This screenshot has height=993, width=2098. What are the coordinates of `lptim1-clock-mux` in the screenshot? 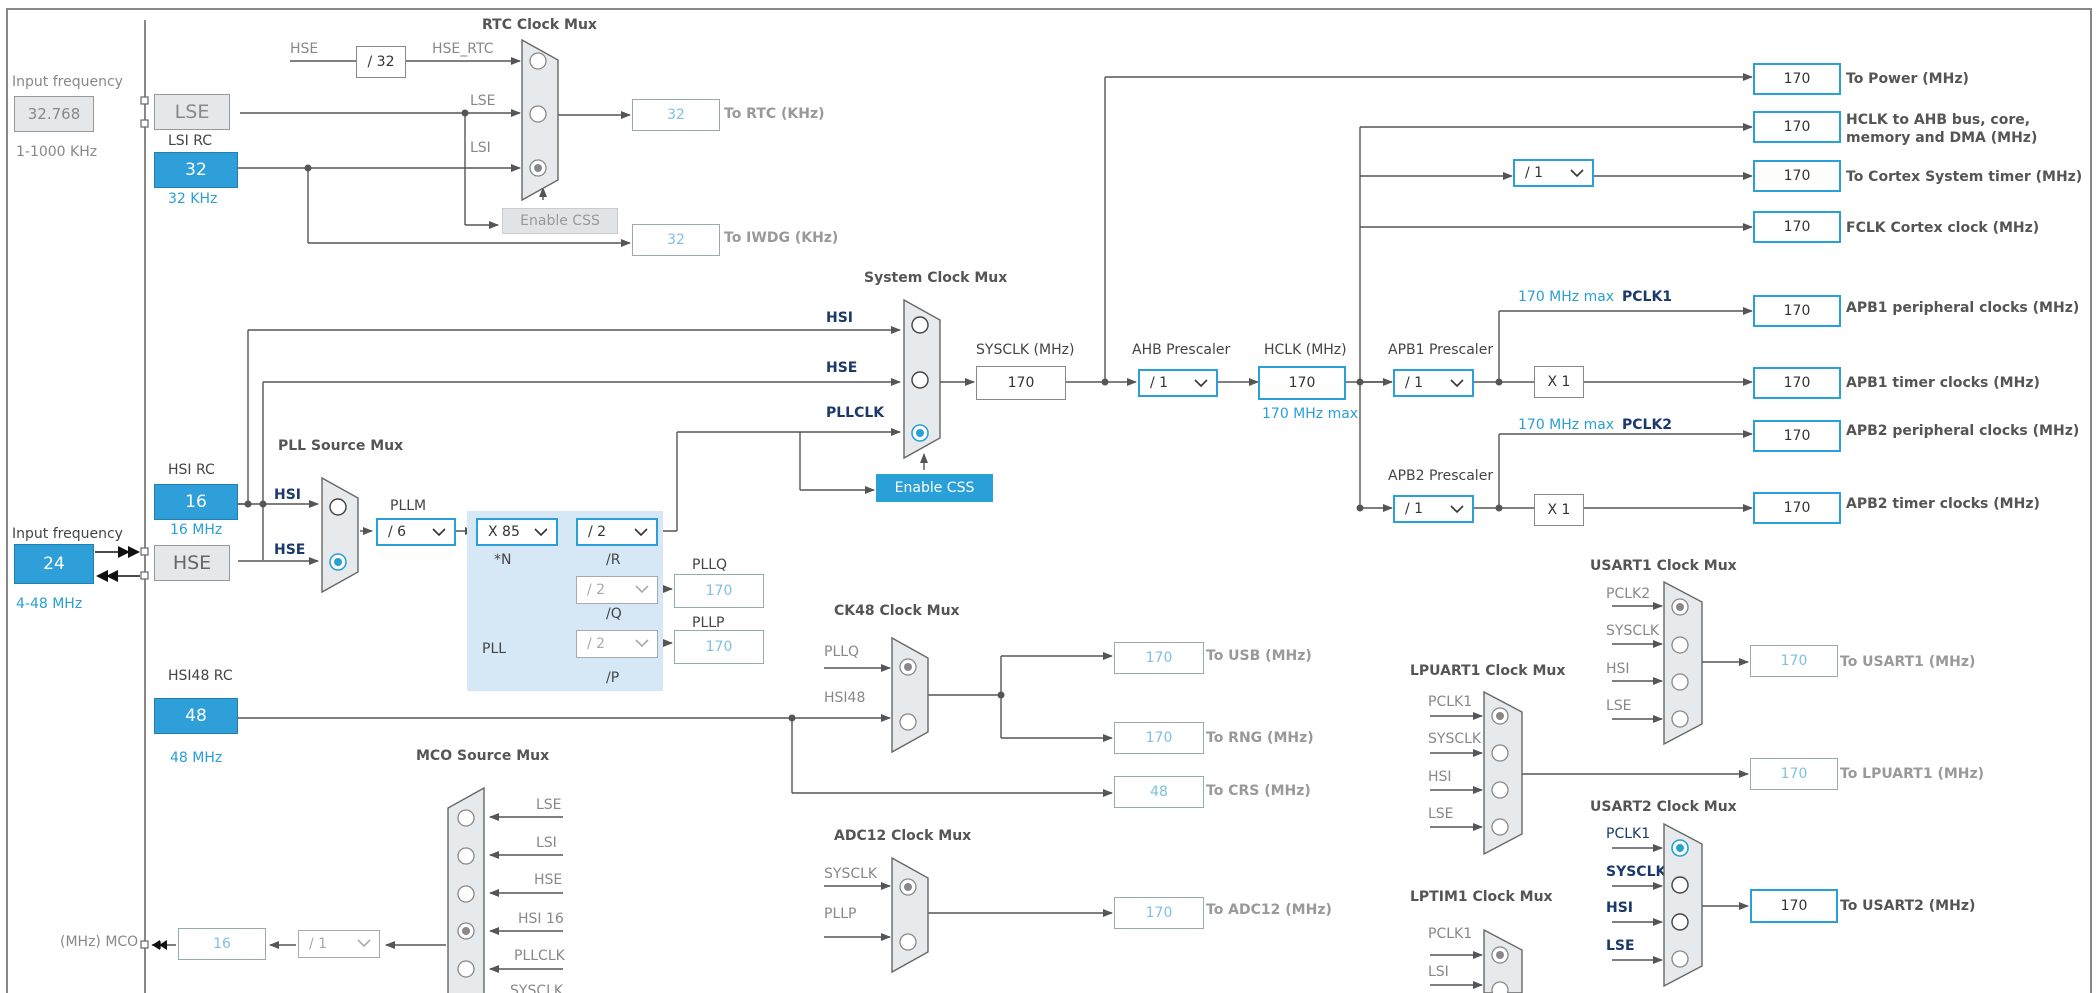 It's located at (1503, 960).